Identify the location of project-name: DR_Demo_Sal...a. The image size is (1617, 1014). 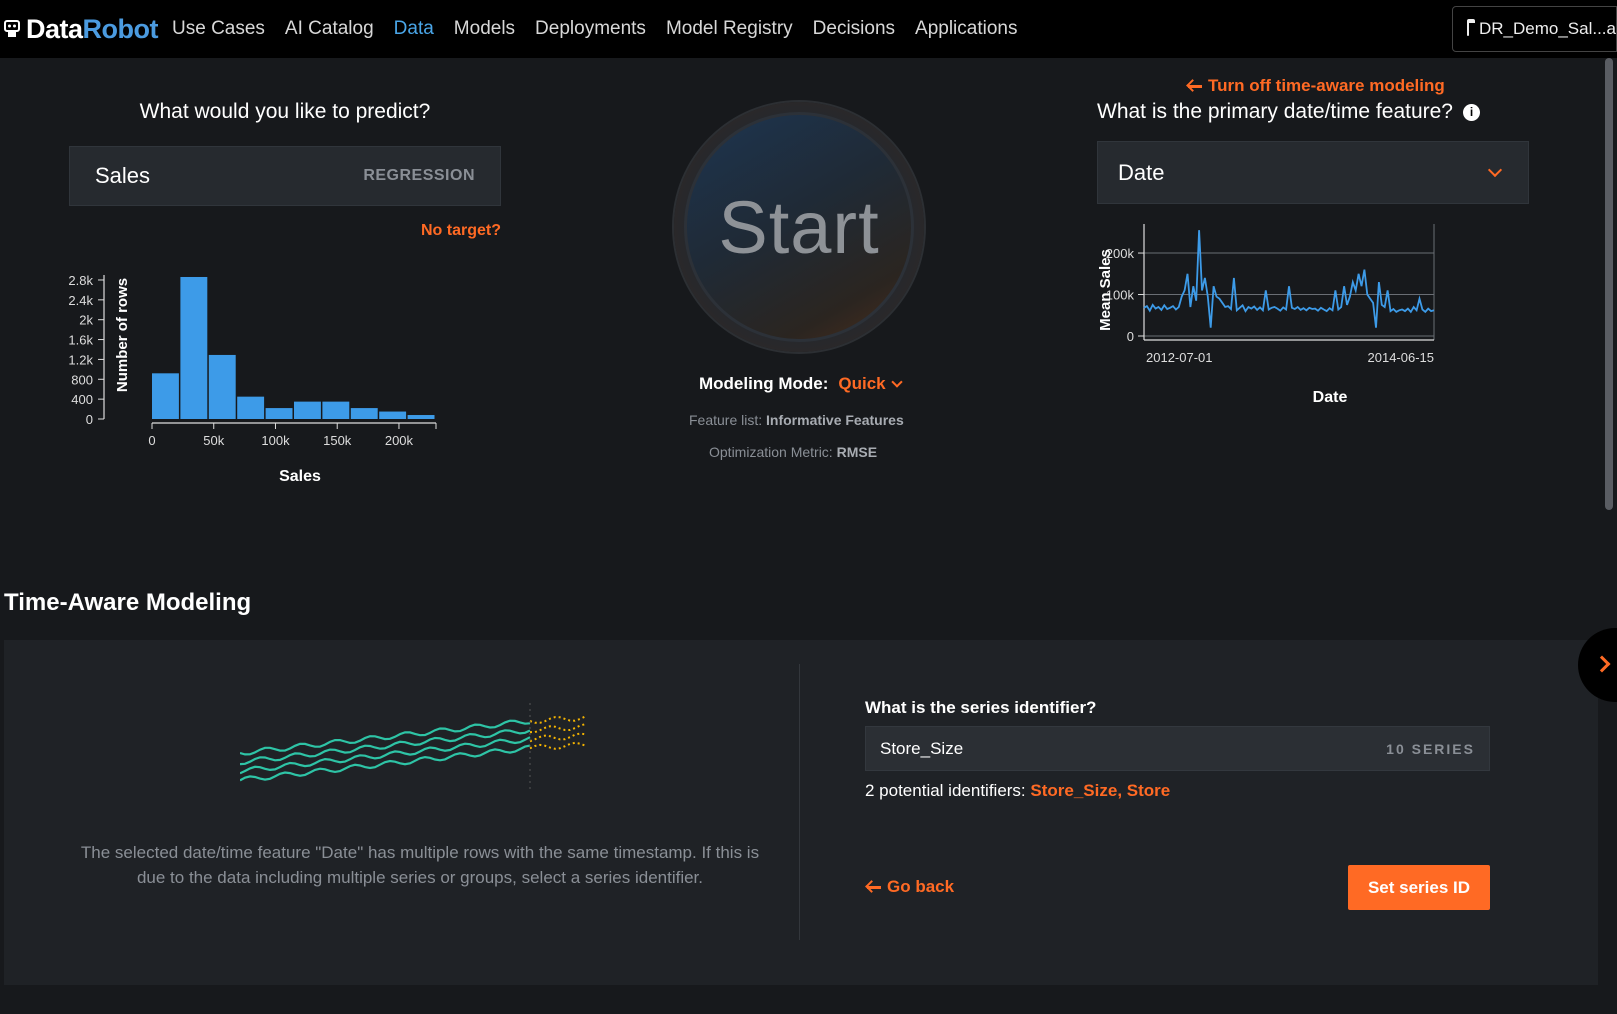
(1547, 28).